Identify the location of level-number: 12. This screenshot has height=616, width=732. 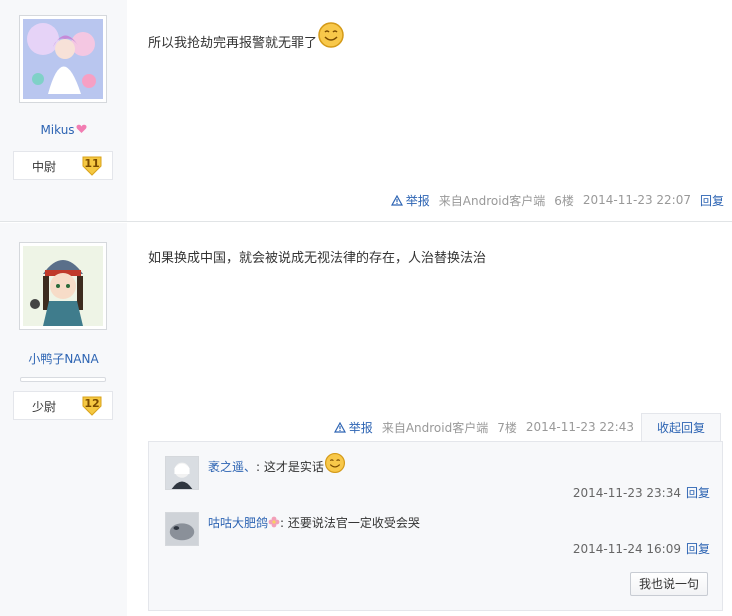
(92, 403).